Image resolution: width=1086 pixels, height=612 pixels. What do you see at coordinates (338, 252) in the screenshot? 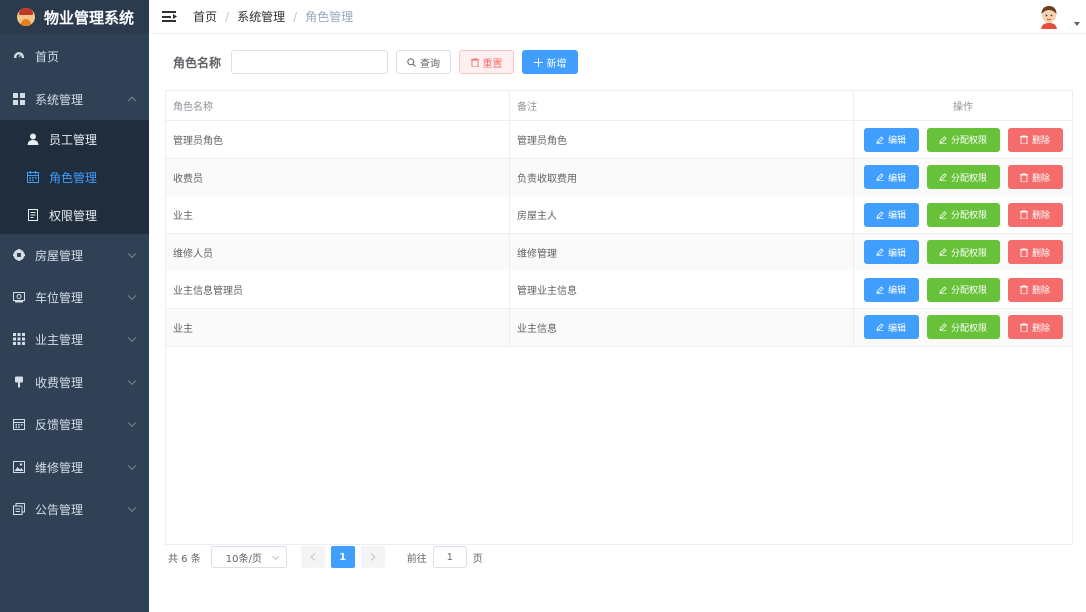
I see `cell-role-name: 维修人员` at bounding box center [338, 252].